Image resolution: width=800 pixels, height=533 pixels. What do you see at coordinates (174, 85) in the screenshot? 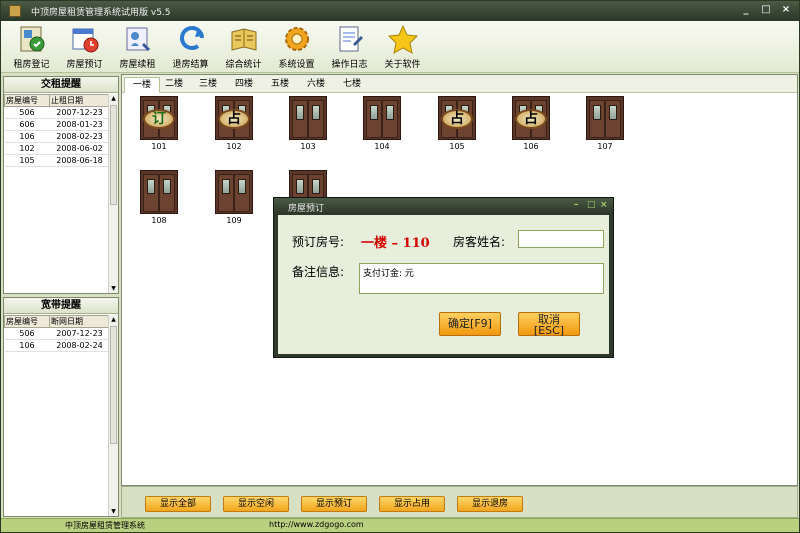
I see `tab-floor-2: 二楼` at bounding box center [174, 85].